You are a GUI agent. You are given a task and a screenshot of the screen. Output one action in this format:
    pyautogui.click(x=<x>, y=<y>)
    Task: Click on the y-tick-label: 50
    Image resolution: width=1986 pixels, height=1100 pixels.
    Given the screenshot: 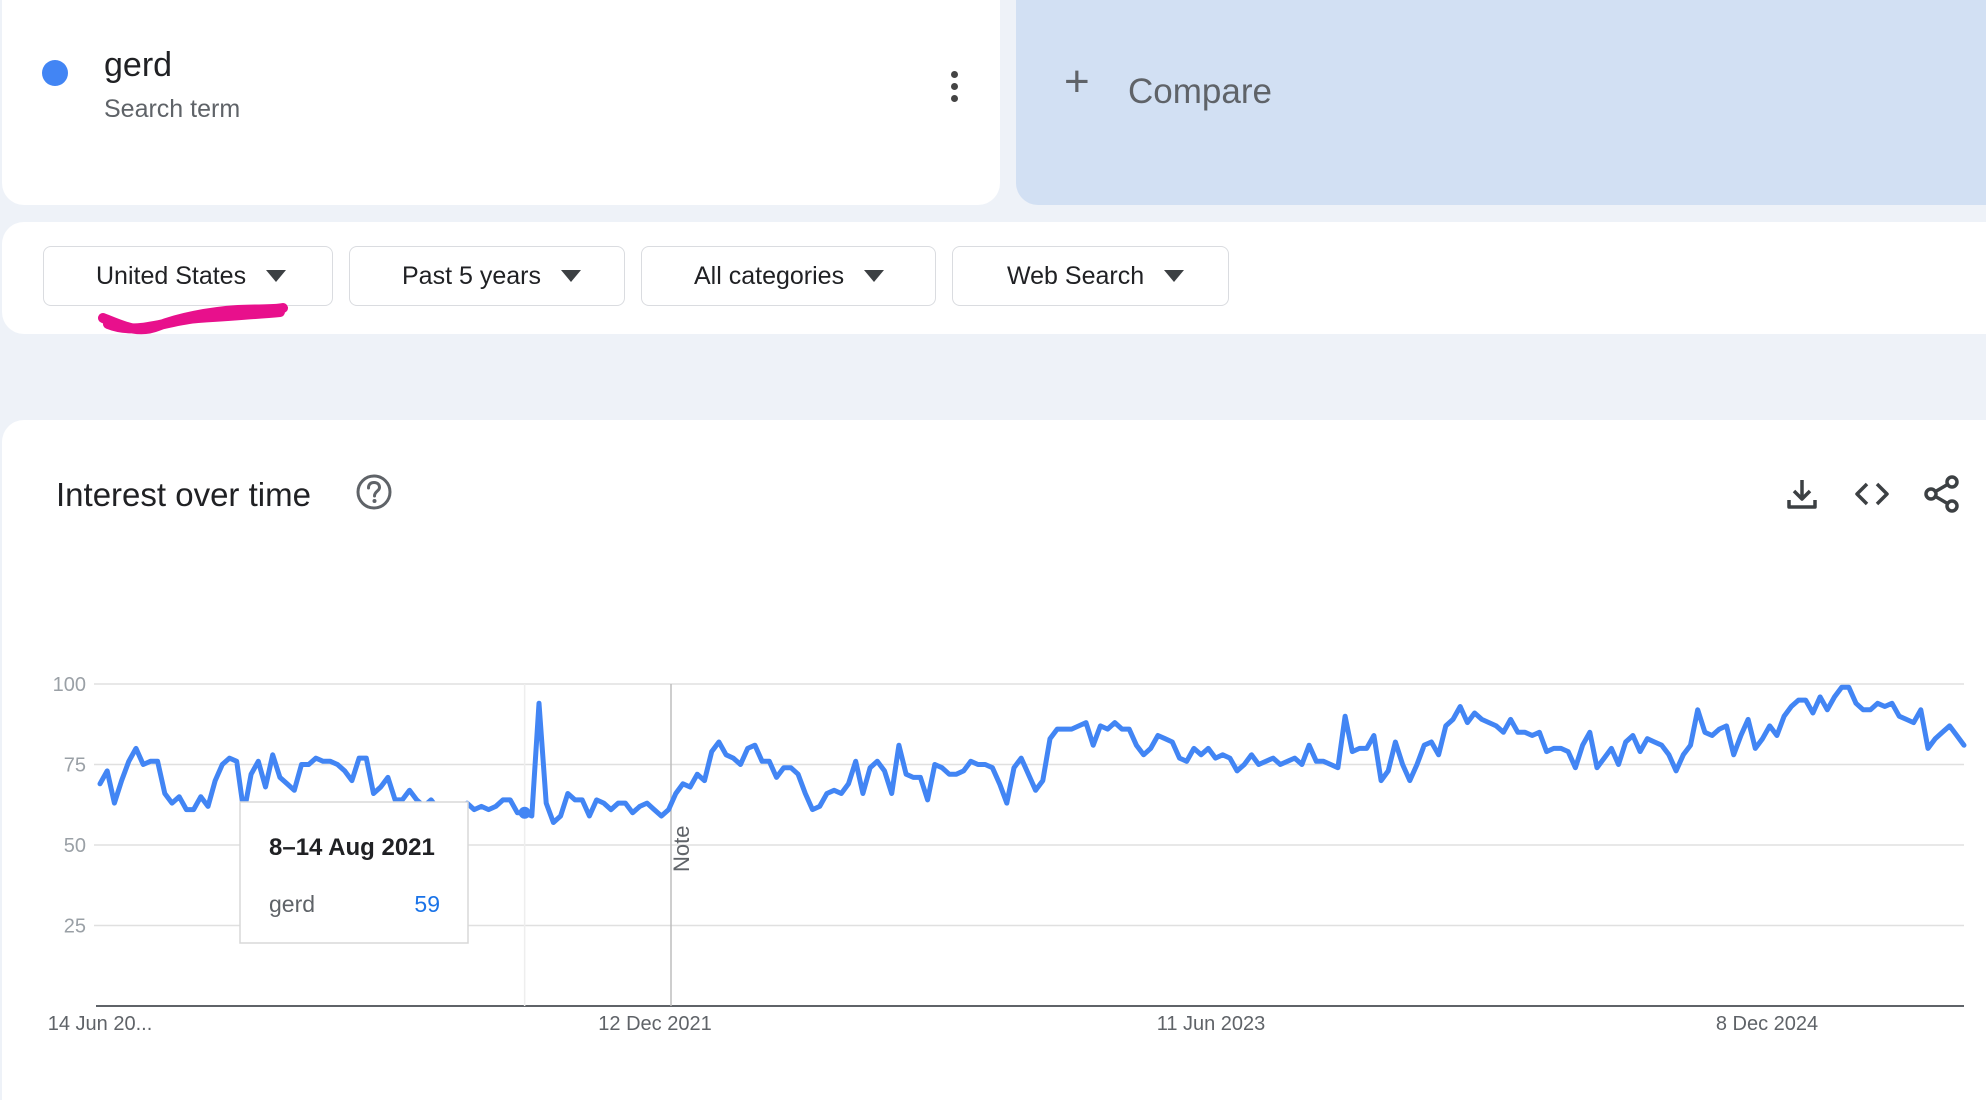 What is the action you would take?
    pyautogui.click(x=75, y=846)
    